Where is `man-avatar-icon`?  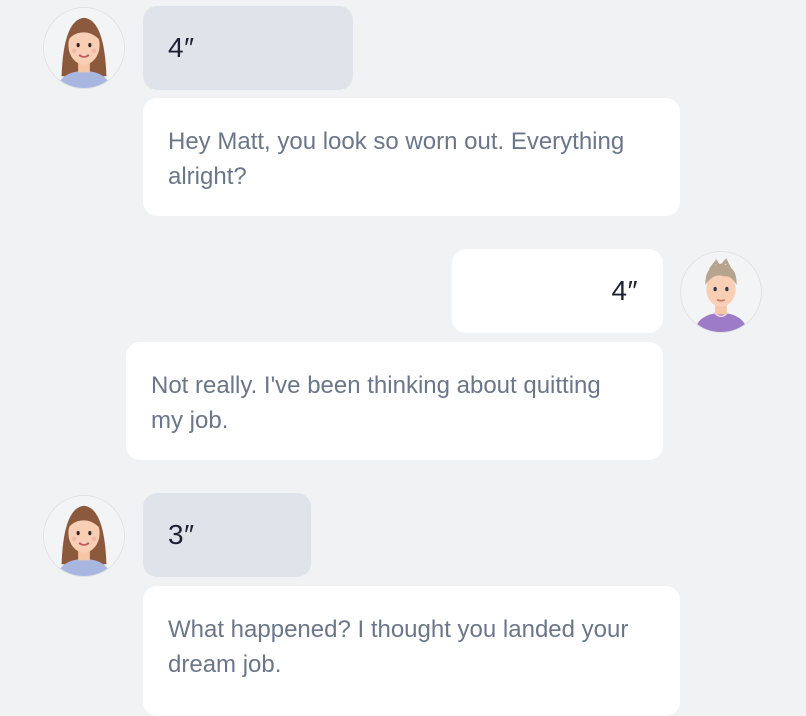 man-avatar-icon is located at coordinates (721, 295).